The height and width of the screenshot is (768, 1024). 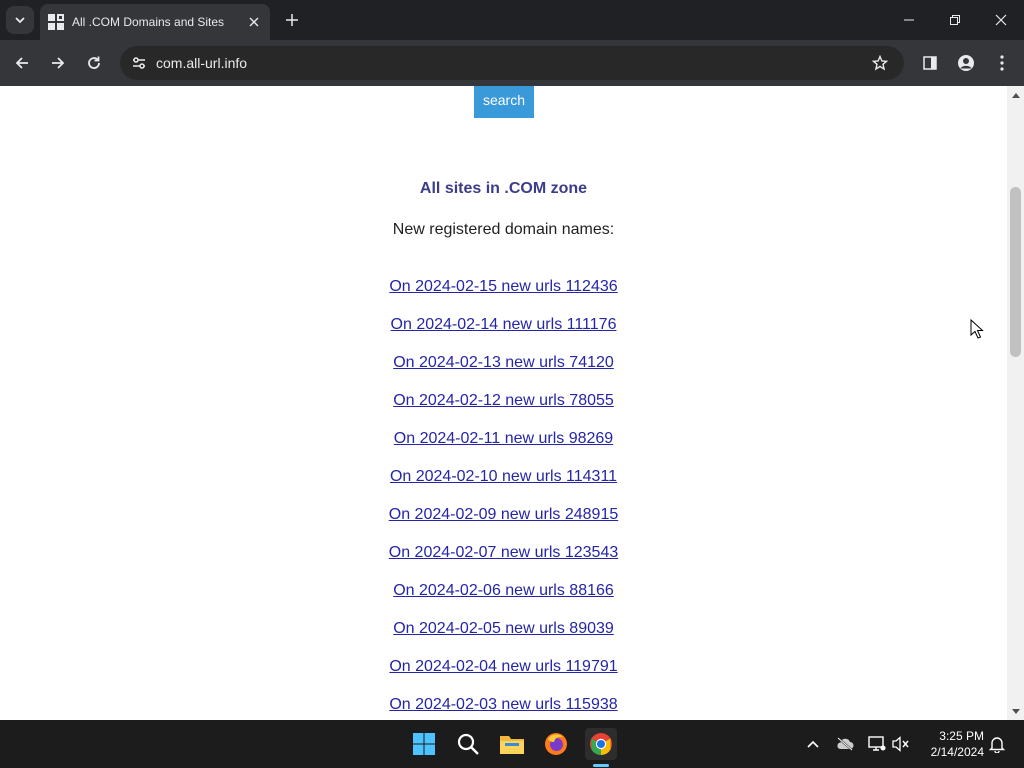 I want to click on restore-button, so click(x=955, y=20).